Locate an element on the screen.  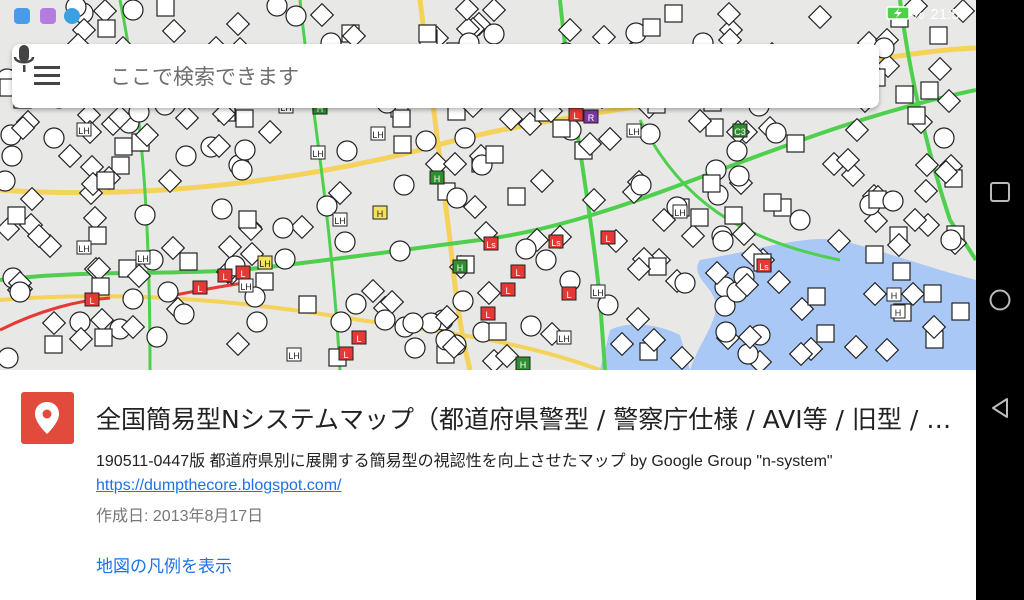
search-input is located at coordinates (450, 77).